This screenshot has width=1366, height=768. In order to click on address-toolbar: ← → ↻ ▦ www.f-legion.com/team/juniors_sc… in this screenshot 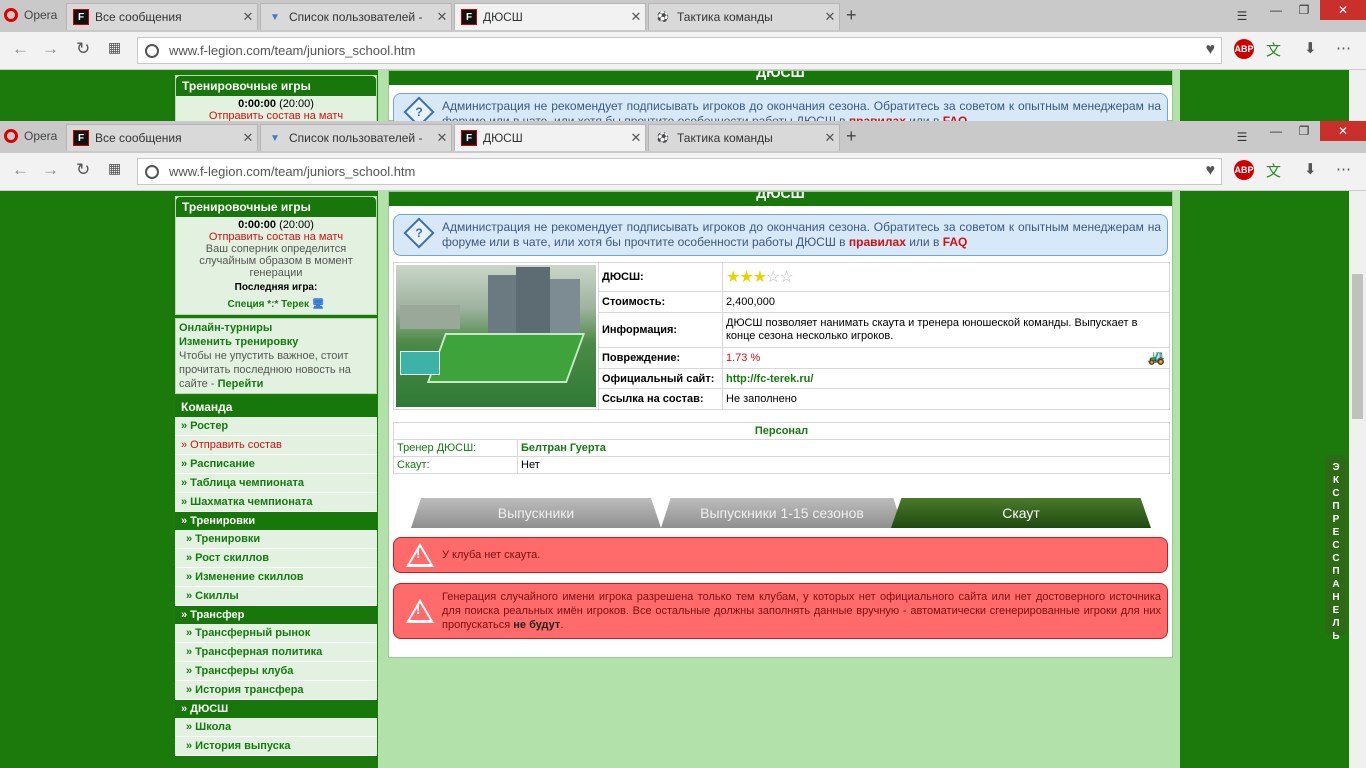, I will do `click(683, 51)`.